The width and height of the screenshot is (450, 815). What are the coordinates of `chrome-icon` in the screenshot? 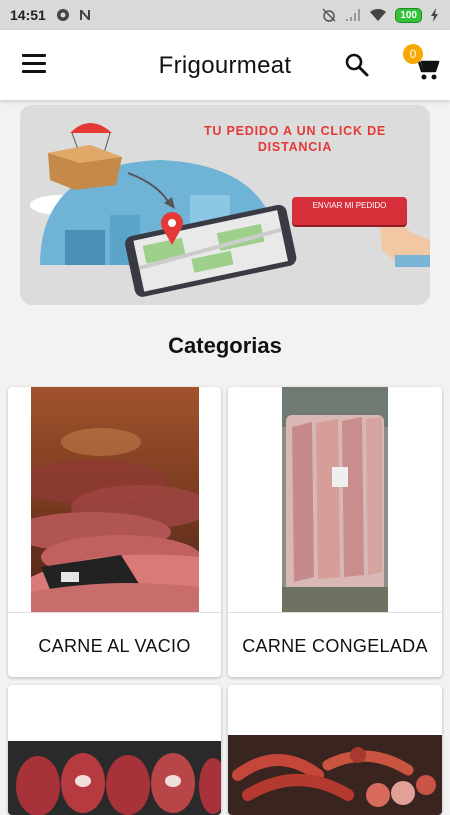 It's located at (62, 15).